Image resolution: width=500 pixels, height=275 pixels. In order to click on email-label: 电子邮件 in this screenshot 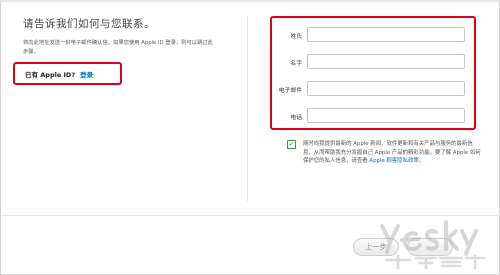, I will do `click(290, 91)`.